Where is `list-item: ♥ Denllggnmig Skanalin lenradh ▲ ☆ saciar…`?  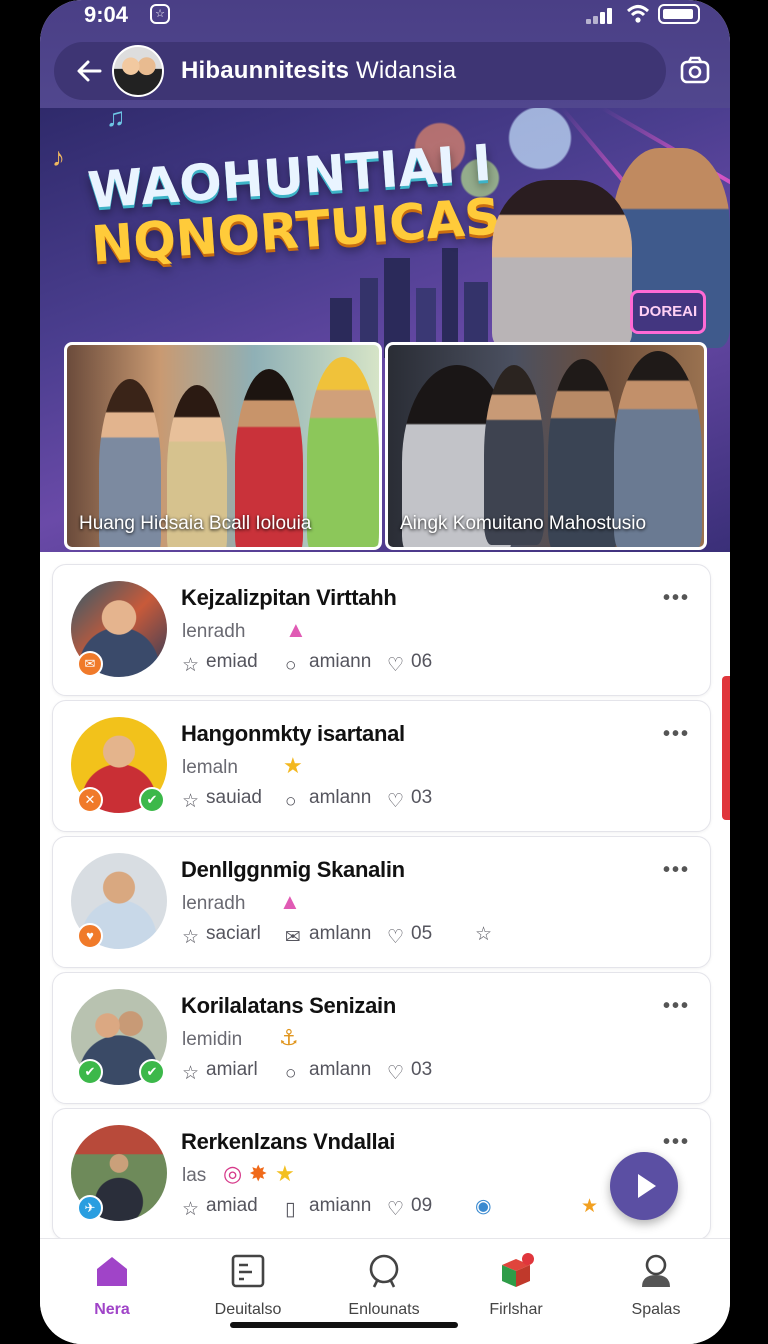
list-item: ♥ Denllggnmig Skanalin lenradh ▲ ☆ saciar… is located at coordinates (381, 902).